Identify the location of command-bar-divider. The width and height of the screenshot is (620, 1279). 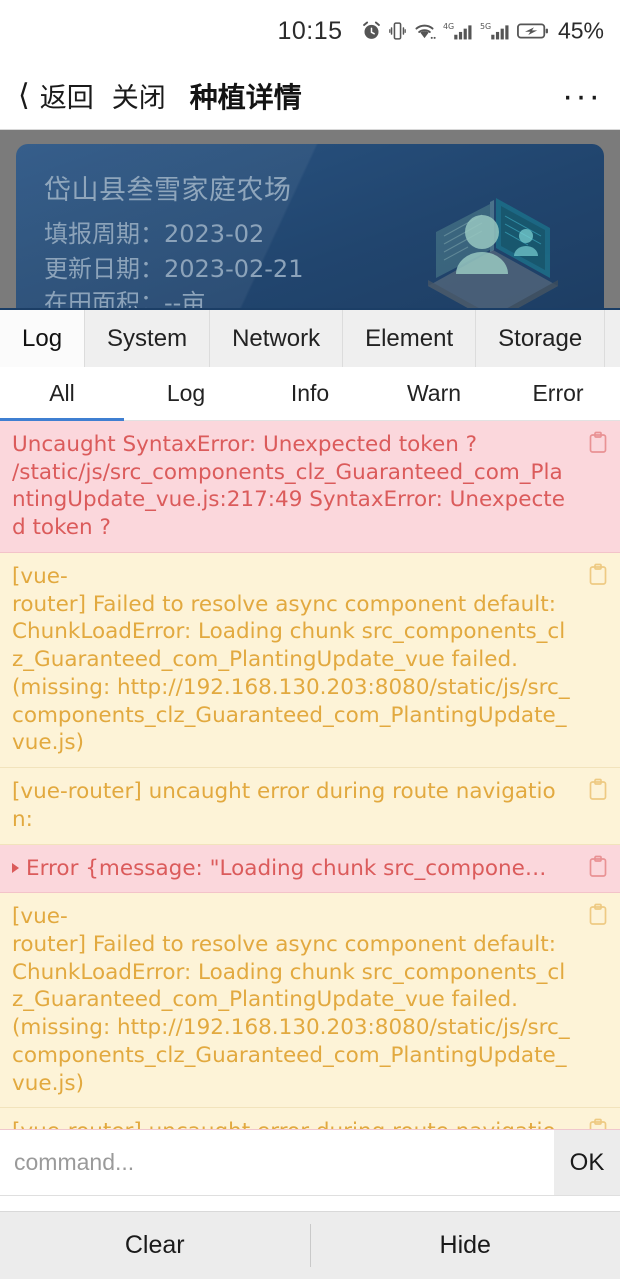
(310, 1203).